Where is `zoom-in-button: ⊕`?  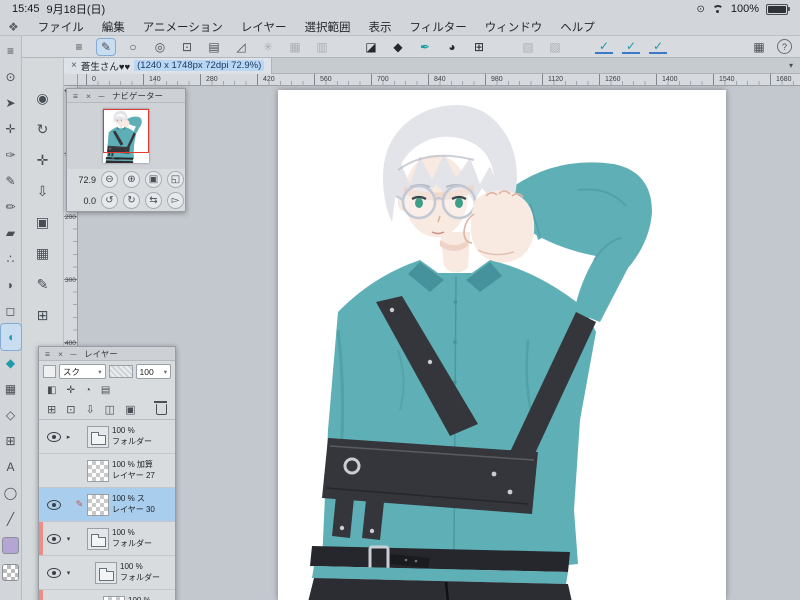 zoom-in-button: ⊕ is located at coordinates (131, 179).